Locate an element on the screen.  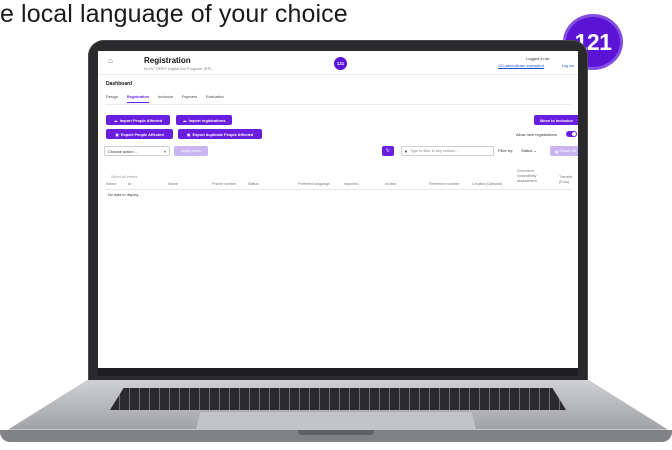
import-people-label: Import People Affected is located at coordinates (141, 120).